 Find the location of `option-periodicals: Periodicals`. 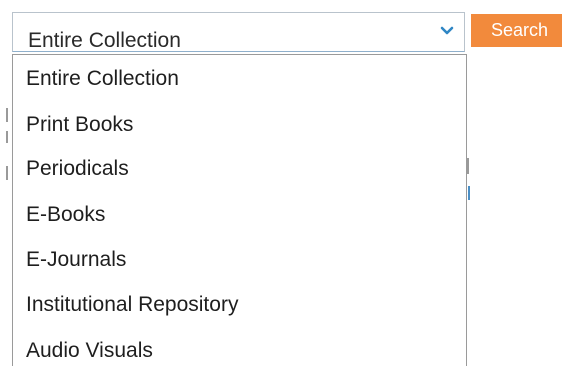

option-periodicals: Periodicals is located at coordinates (77, 169).